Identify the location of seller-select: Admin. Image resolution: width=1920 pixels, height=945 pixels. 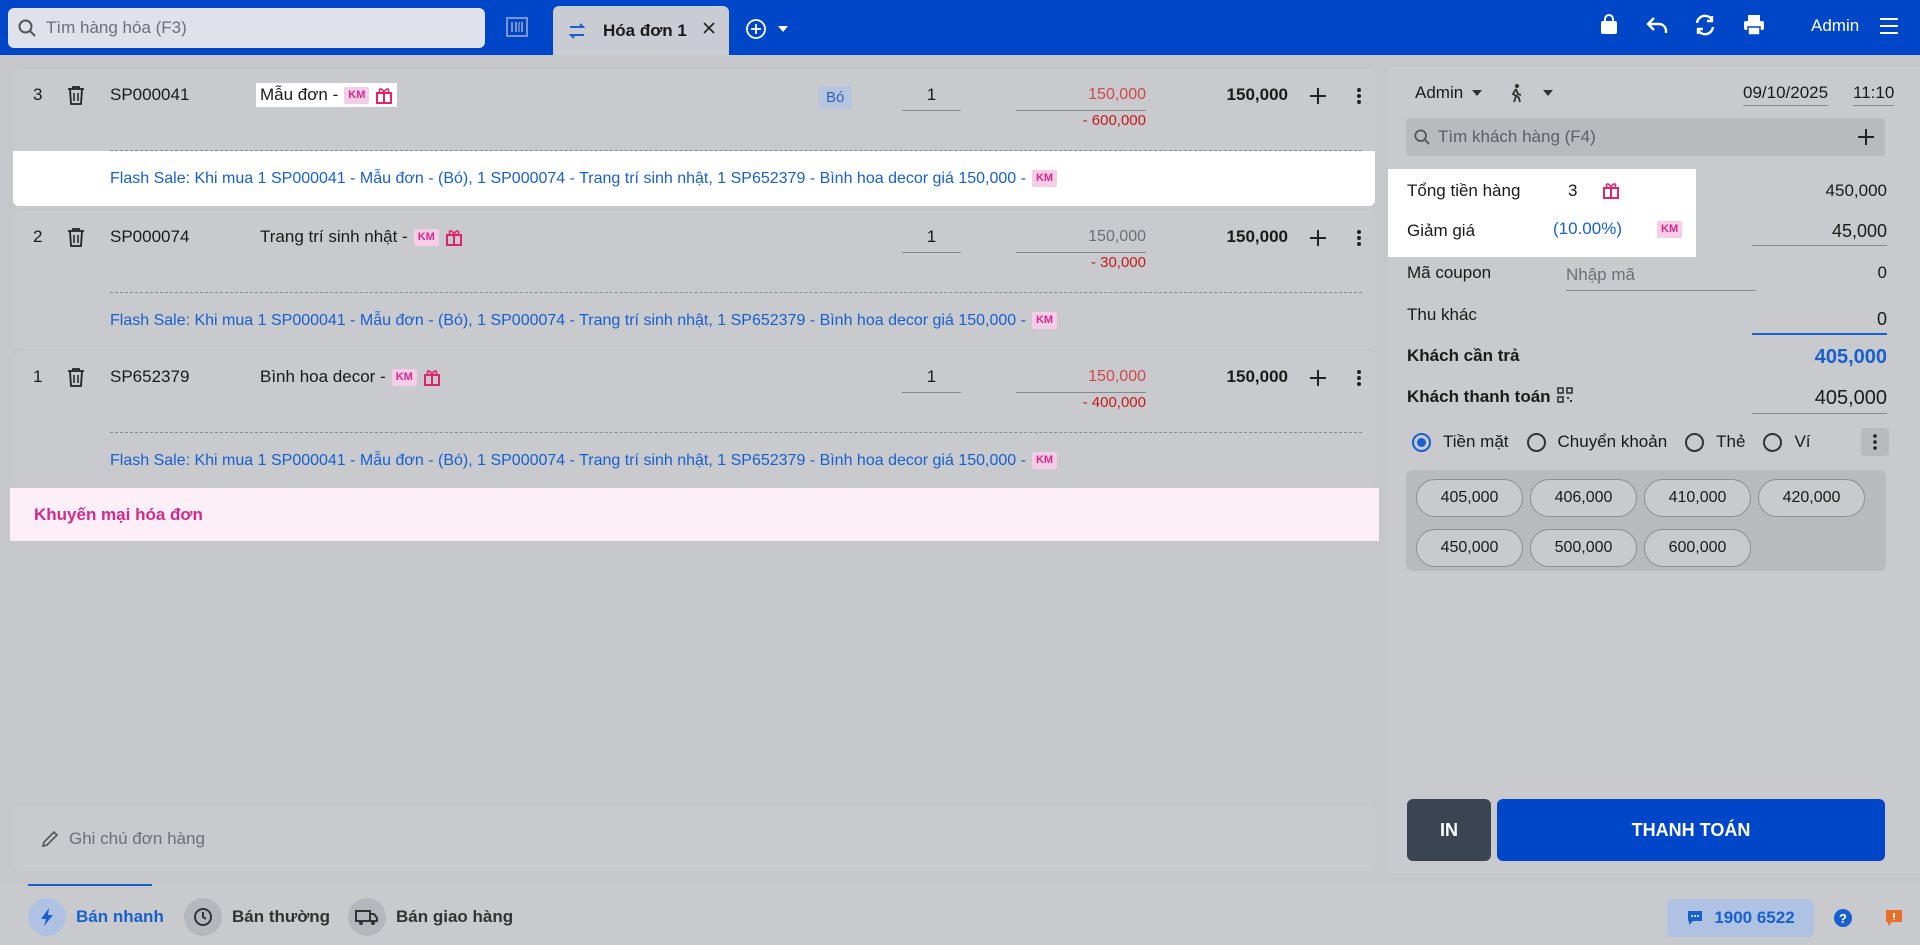
(1449, 93).